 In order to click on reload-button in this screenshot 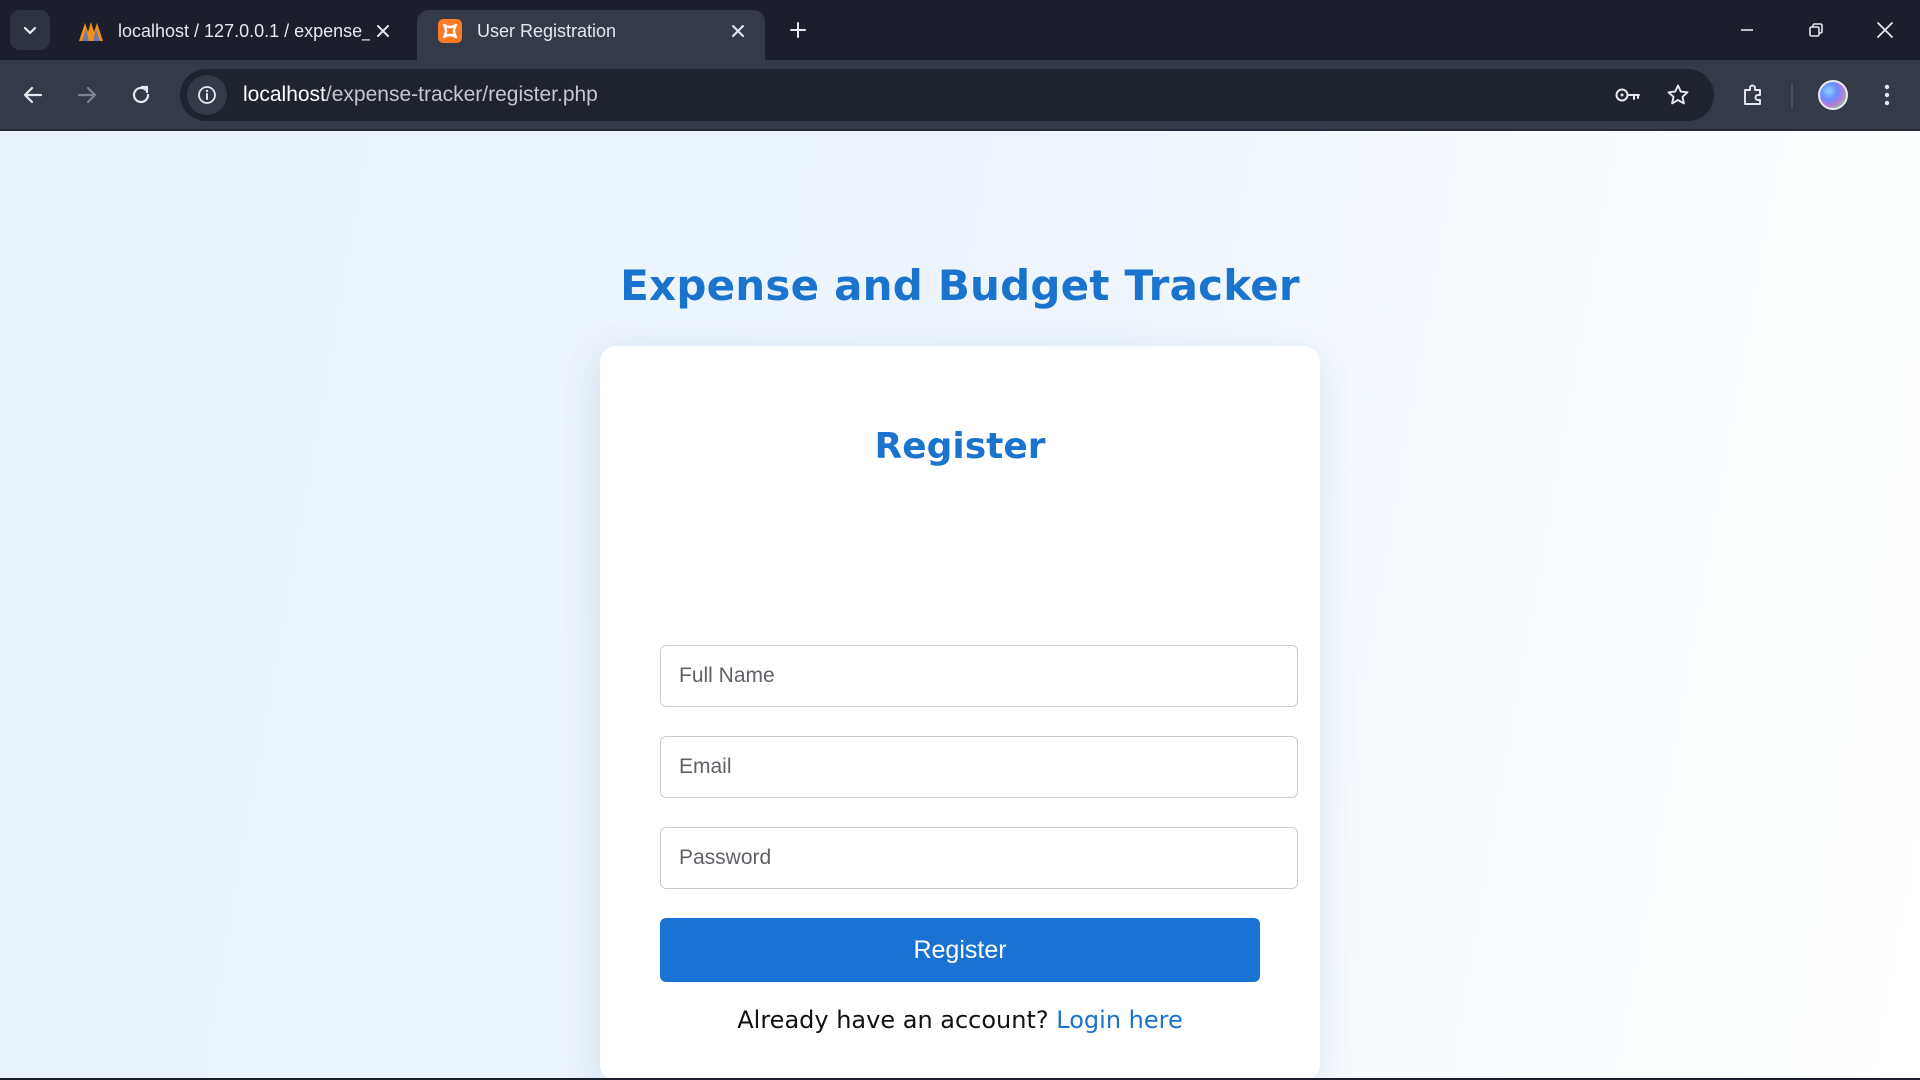, I will do `click(141, 95)`.